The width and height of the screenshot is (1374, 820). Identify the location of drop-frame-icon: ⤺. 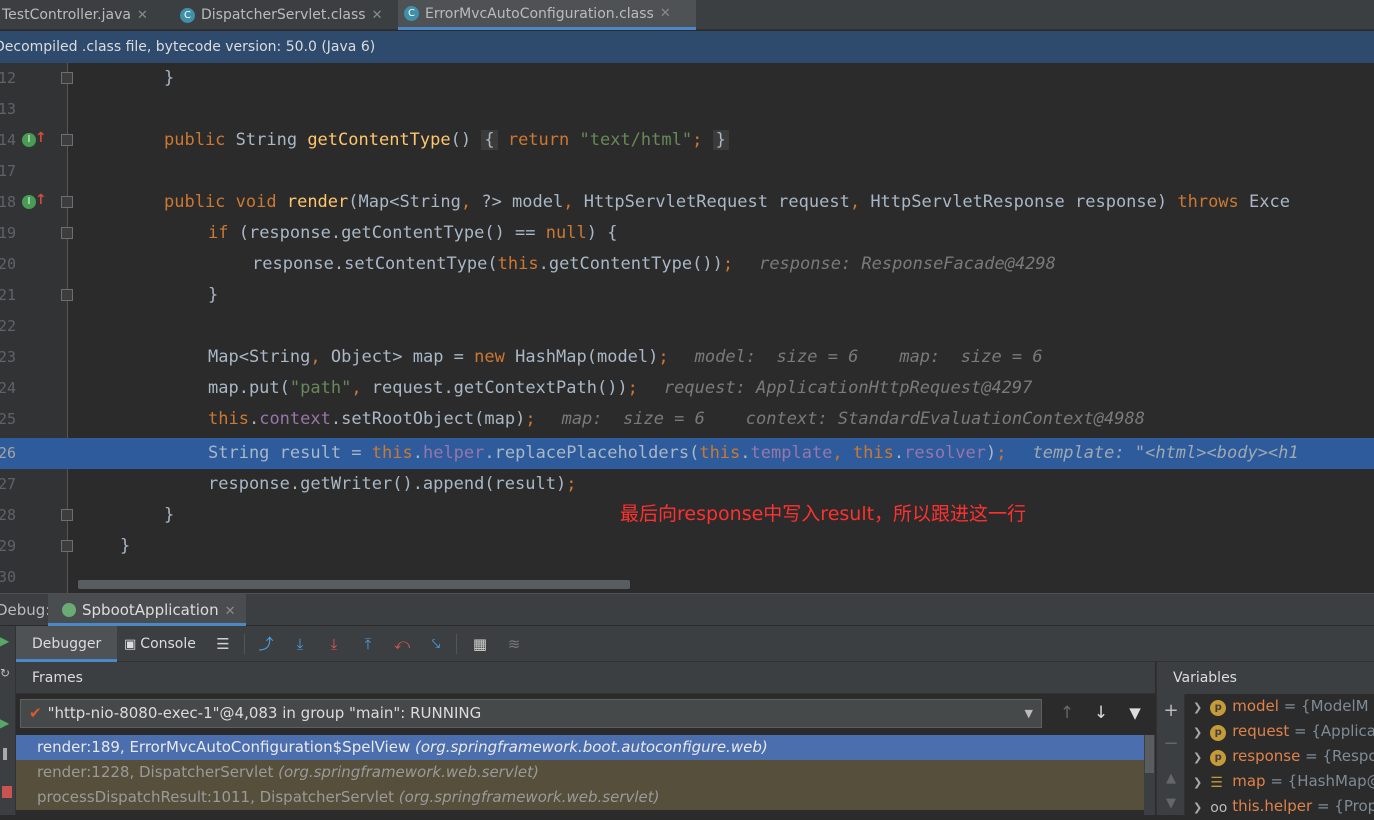
(402, 644).